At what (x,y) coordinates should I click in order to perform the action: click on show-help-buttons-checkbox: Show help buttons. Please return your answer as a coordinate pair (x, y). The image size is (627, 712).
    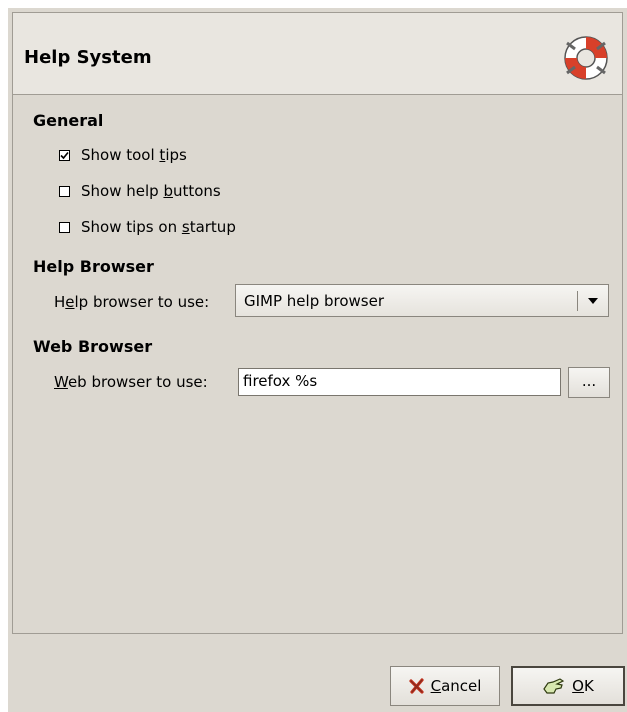
    Looking at the image, I should click on (140, 191).